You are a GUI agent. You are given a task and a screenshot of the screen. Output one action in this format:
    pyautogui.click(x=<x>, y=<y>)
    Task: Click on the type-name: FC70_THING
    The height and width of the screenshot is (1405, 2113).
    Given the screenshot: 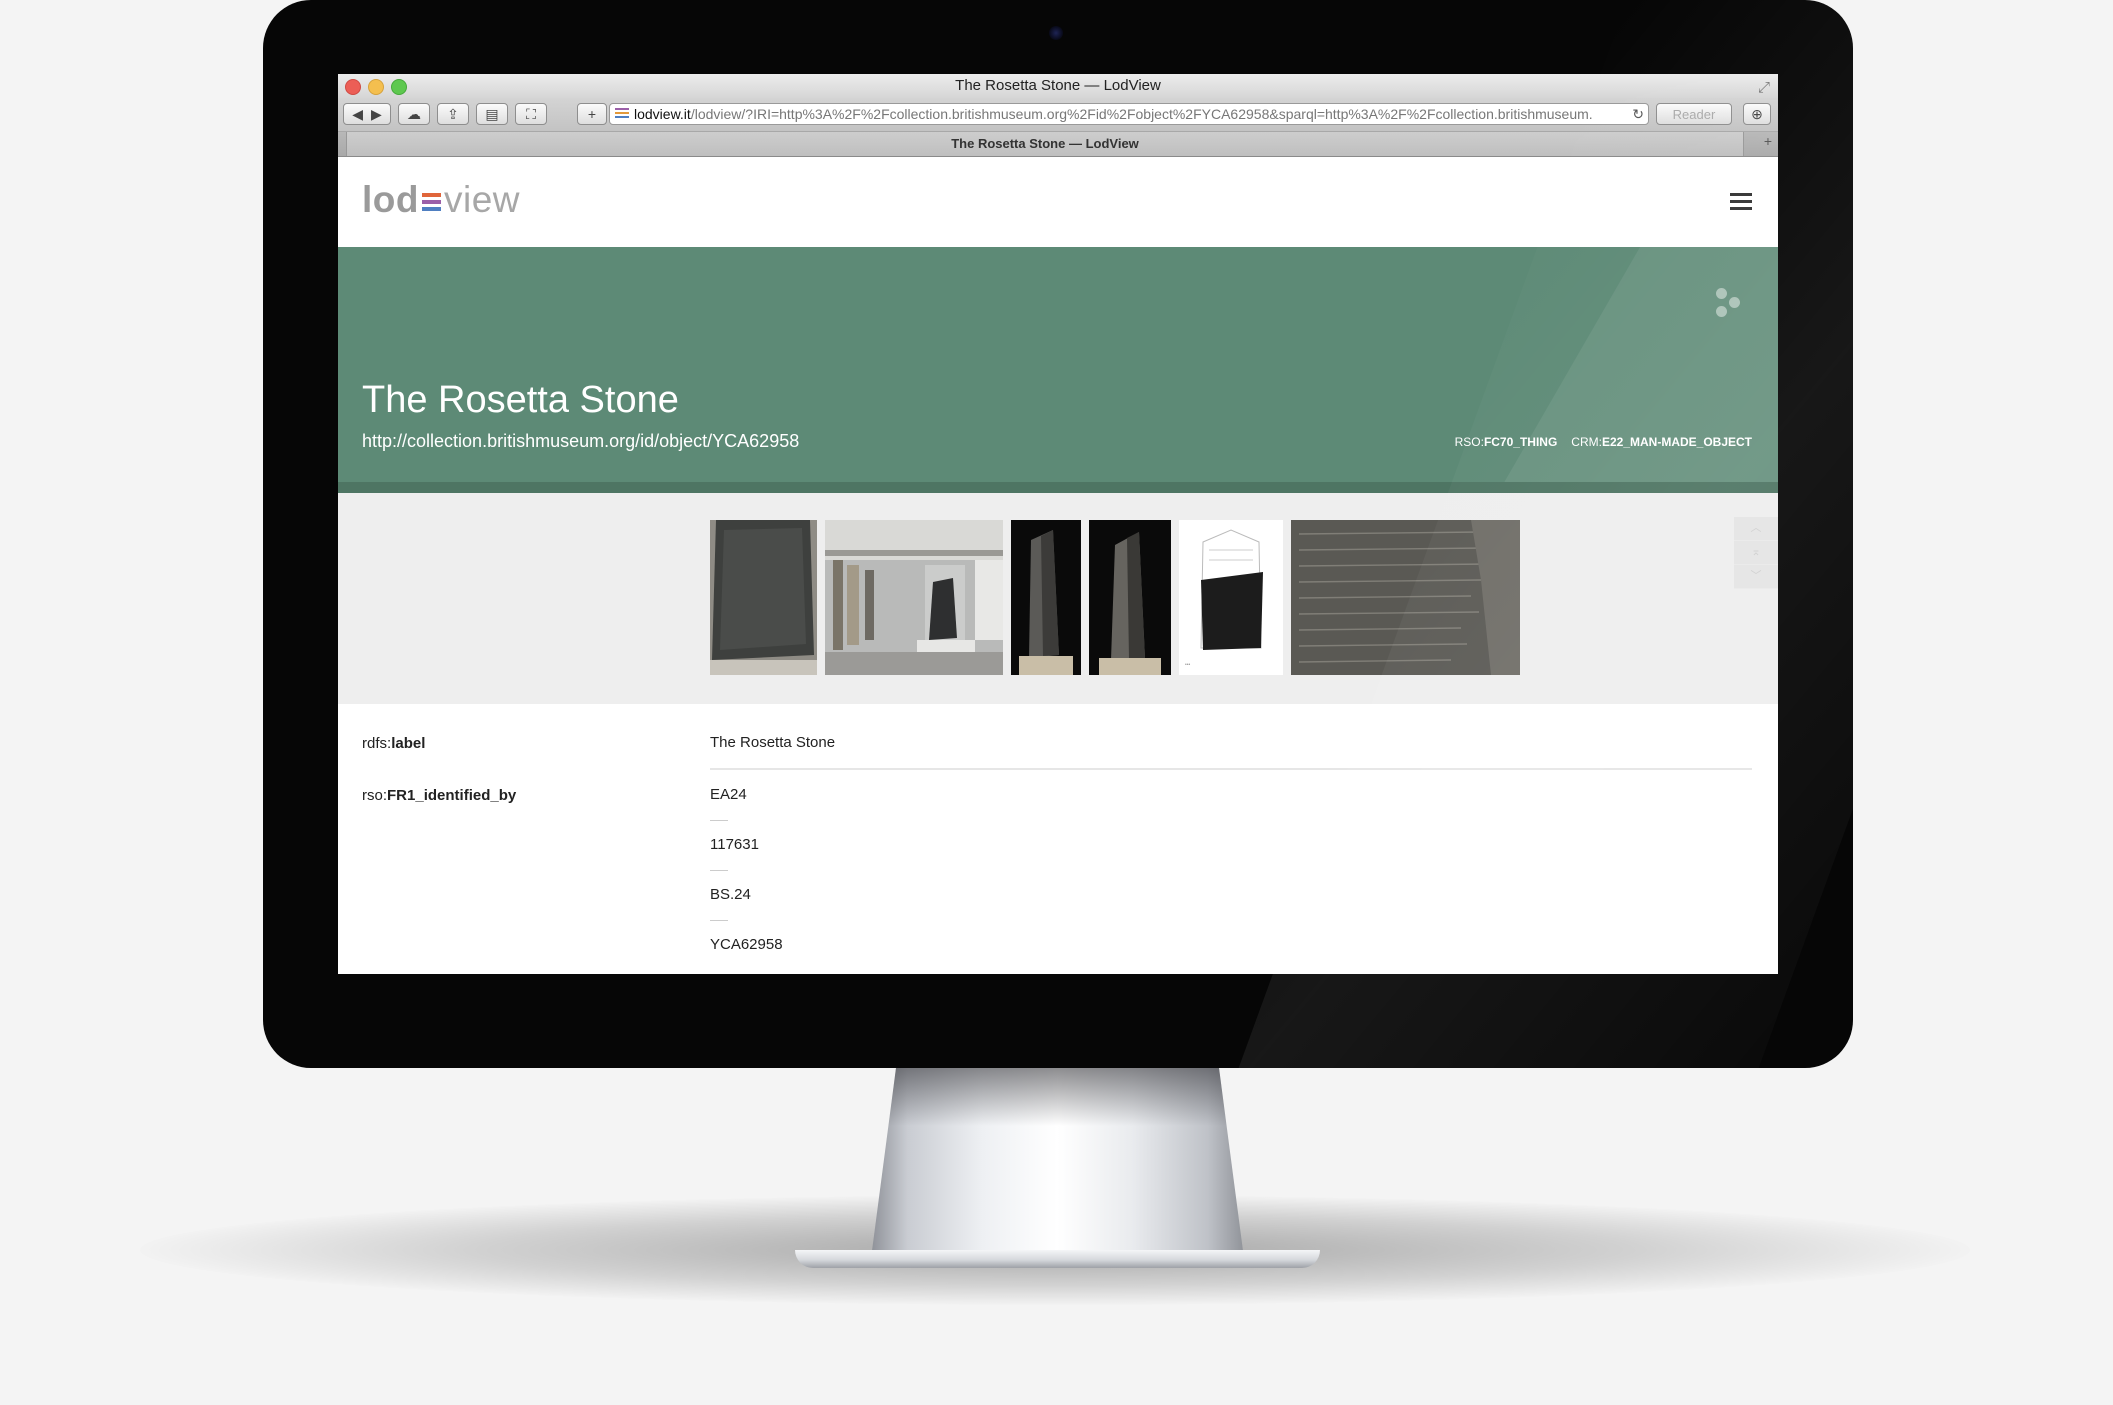 What is the action you would take?
    pyautogui.click(x=1520, y=442)
    